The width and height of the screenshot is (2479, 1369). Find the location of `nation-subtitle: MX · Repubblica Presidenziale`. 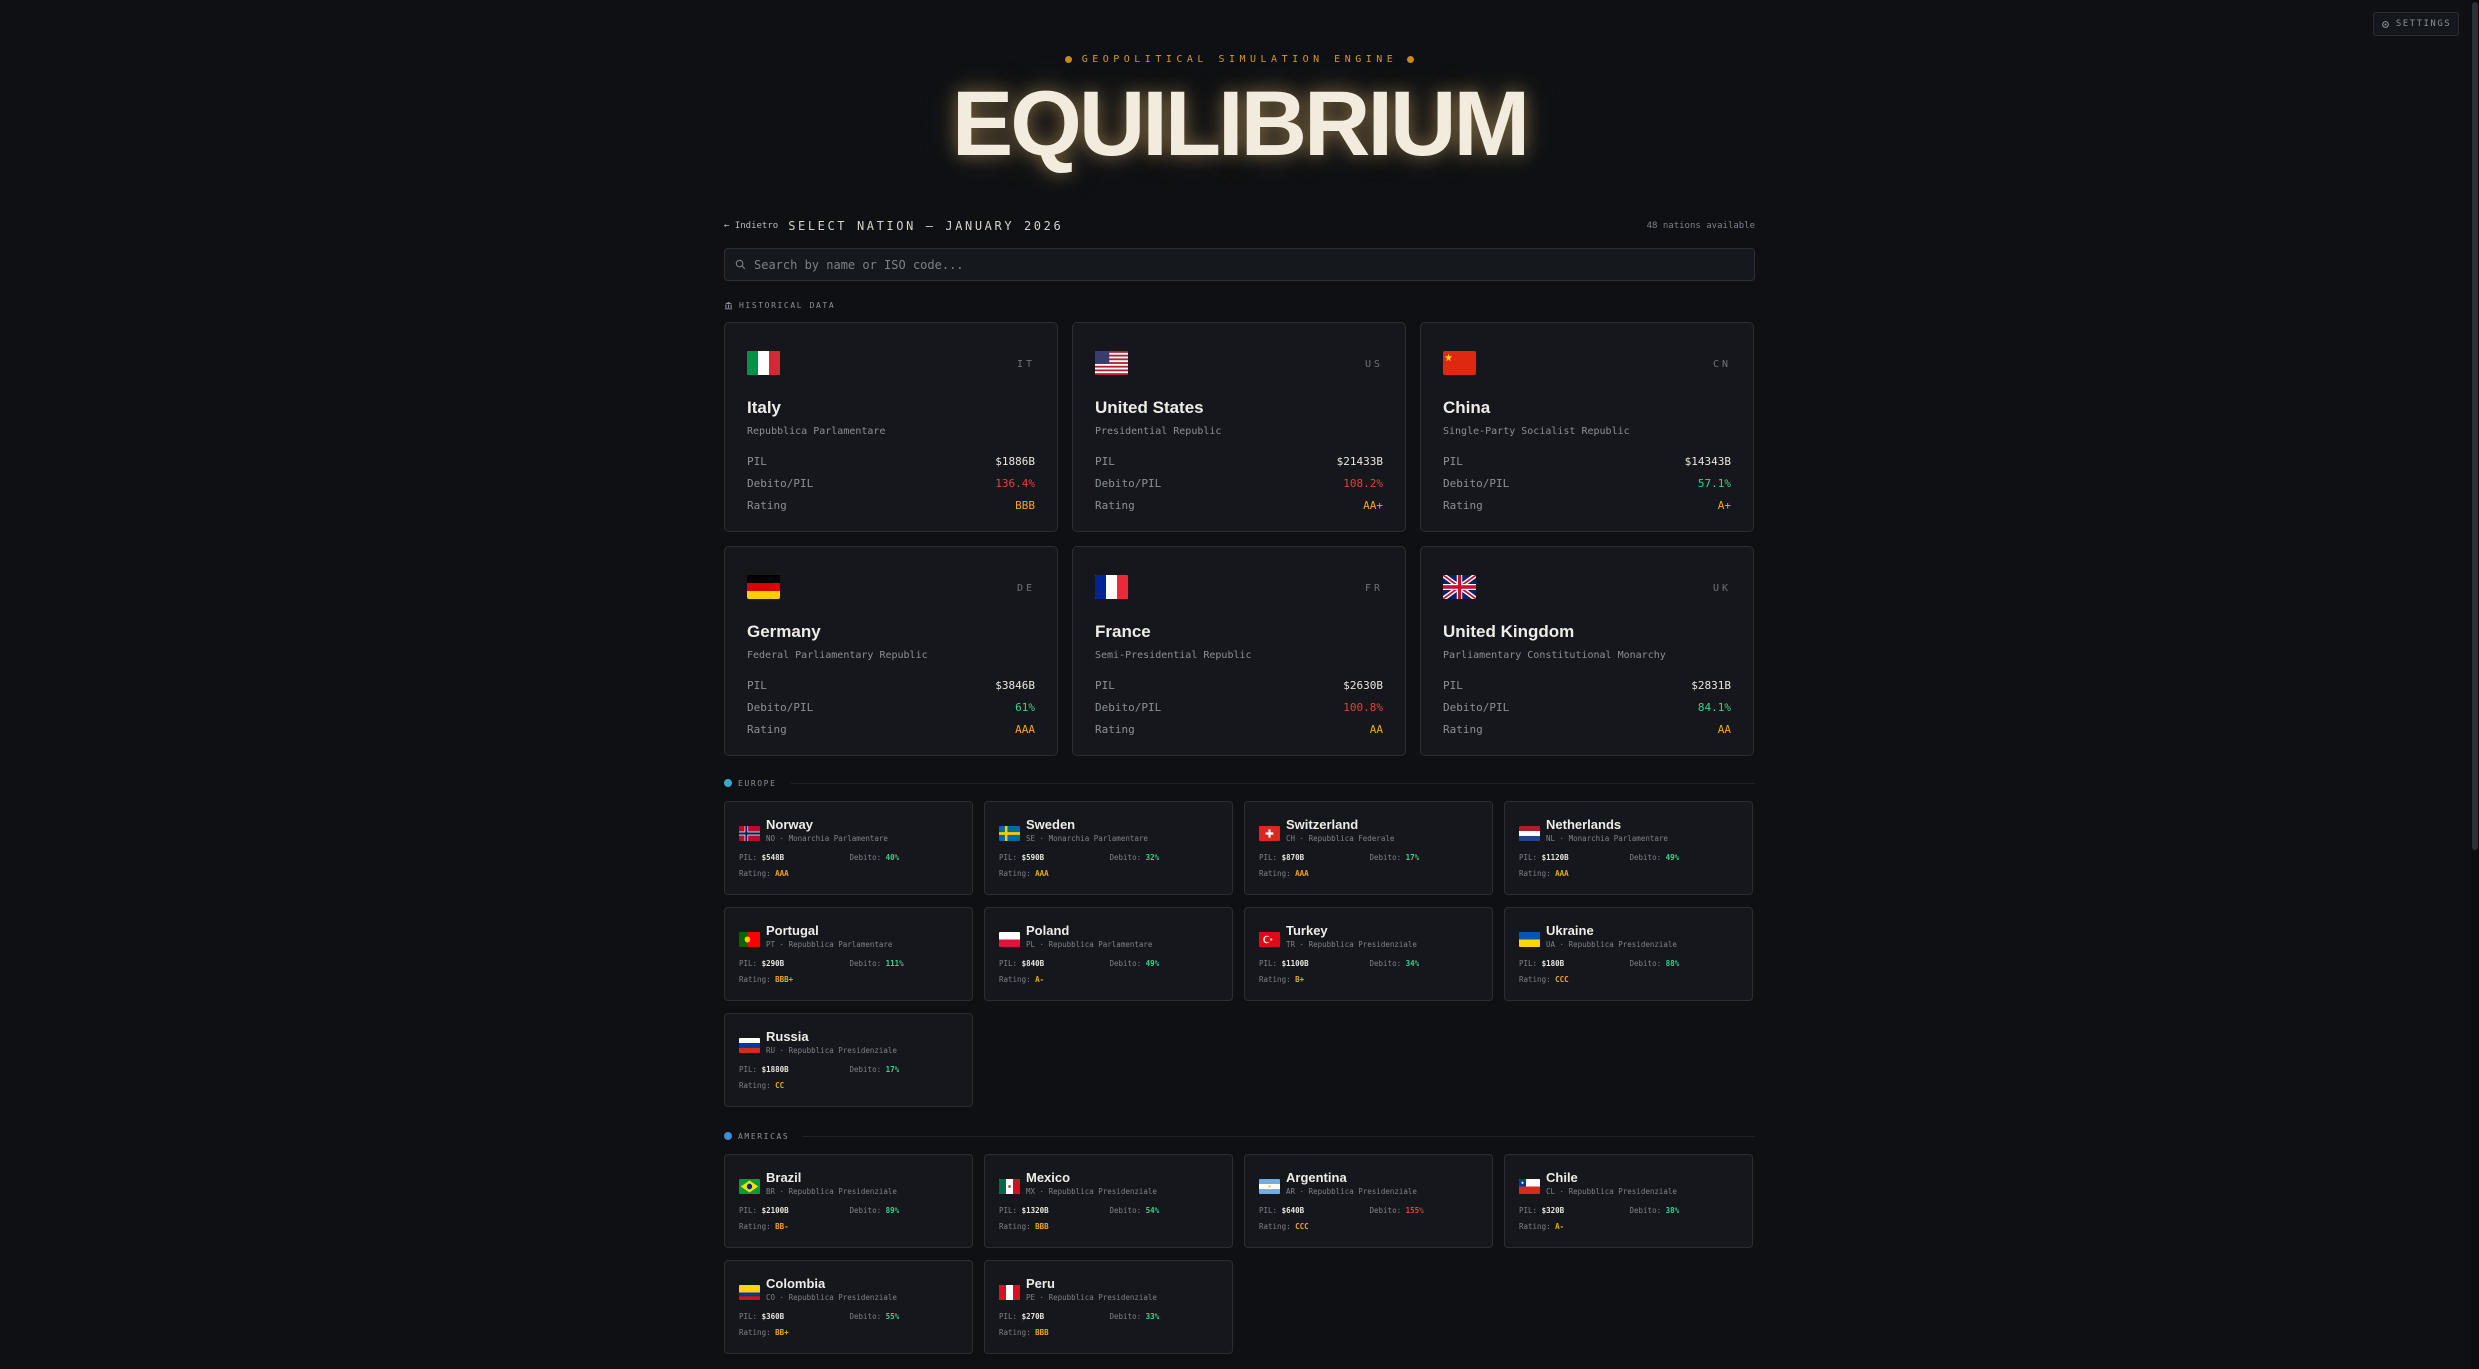

nation-subtitle: MX · Repubblica Presidenziale is located at coordinates (1091, 1191).